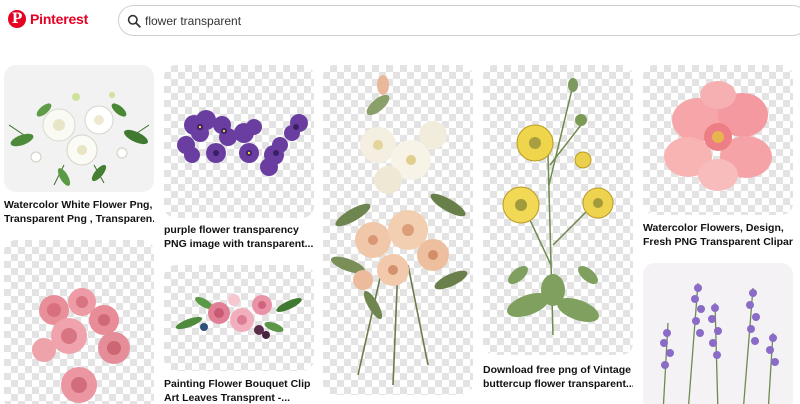 This screenshot has height=404, width=800. I want to click on pin-image-purple-pansies, so click(239, 141).